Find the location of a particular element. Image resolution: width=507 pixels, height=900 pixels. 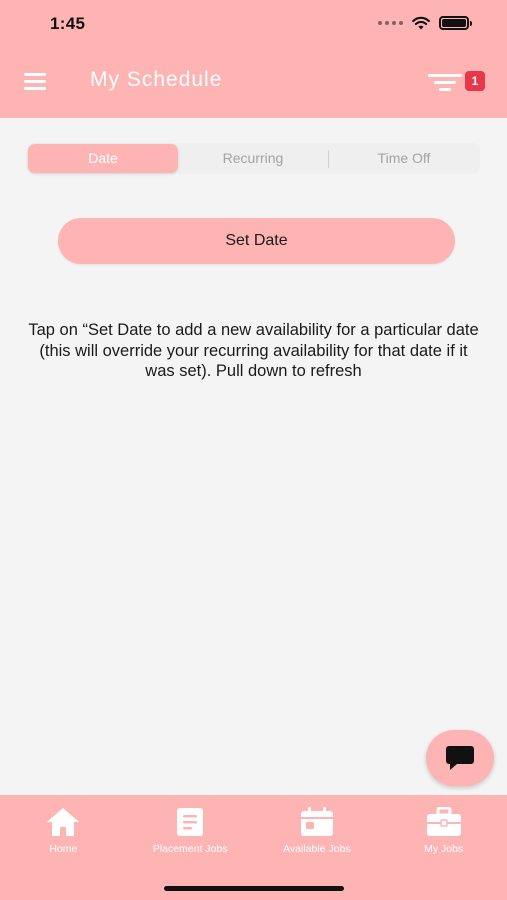

nav-available-jobs: Available Jobs is located at coordinates (317, 847).